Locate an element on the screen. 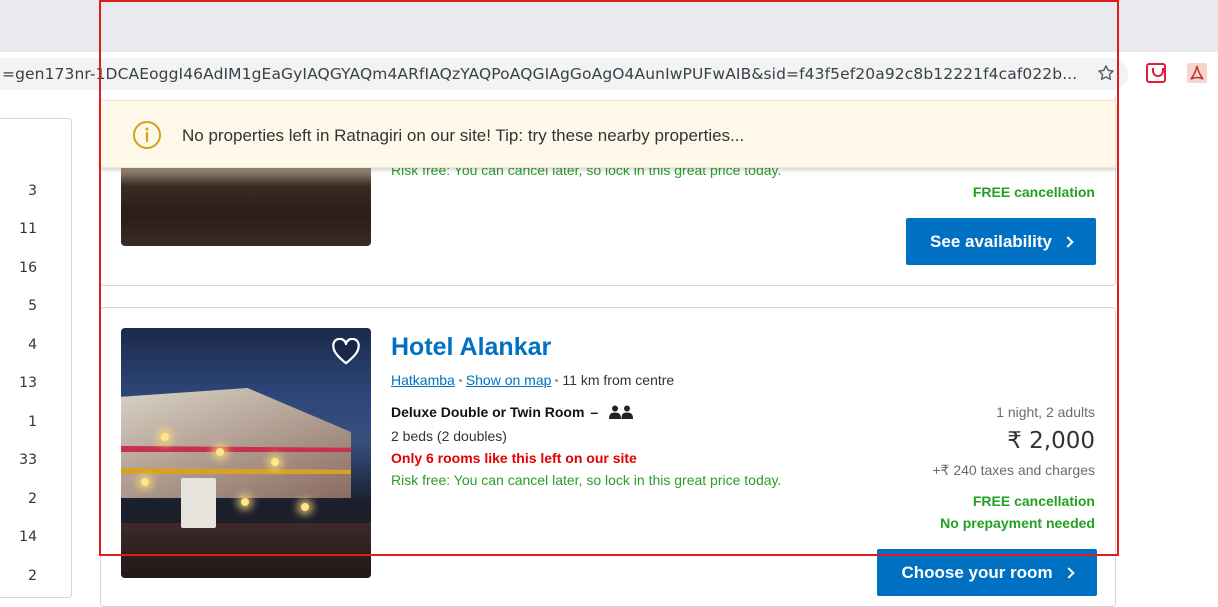 This screenshot has height=607, width=1218. filter-panel: 3 11 16 5 4 13 1 33 2 14 2 is located at coordinates (36, 358).